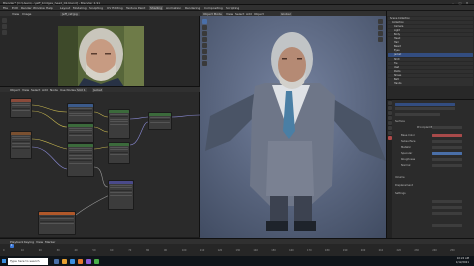  Describe the element at coordinates (204, 39) in the screenshot. I see `rotate-icon` at that location.